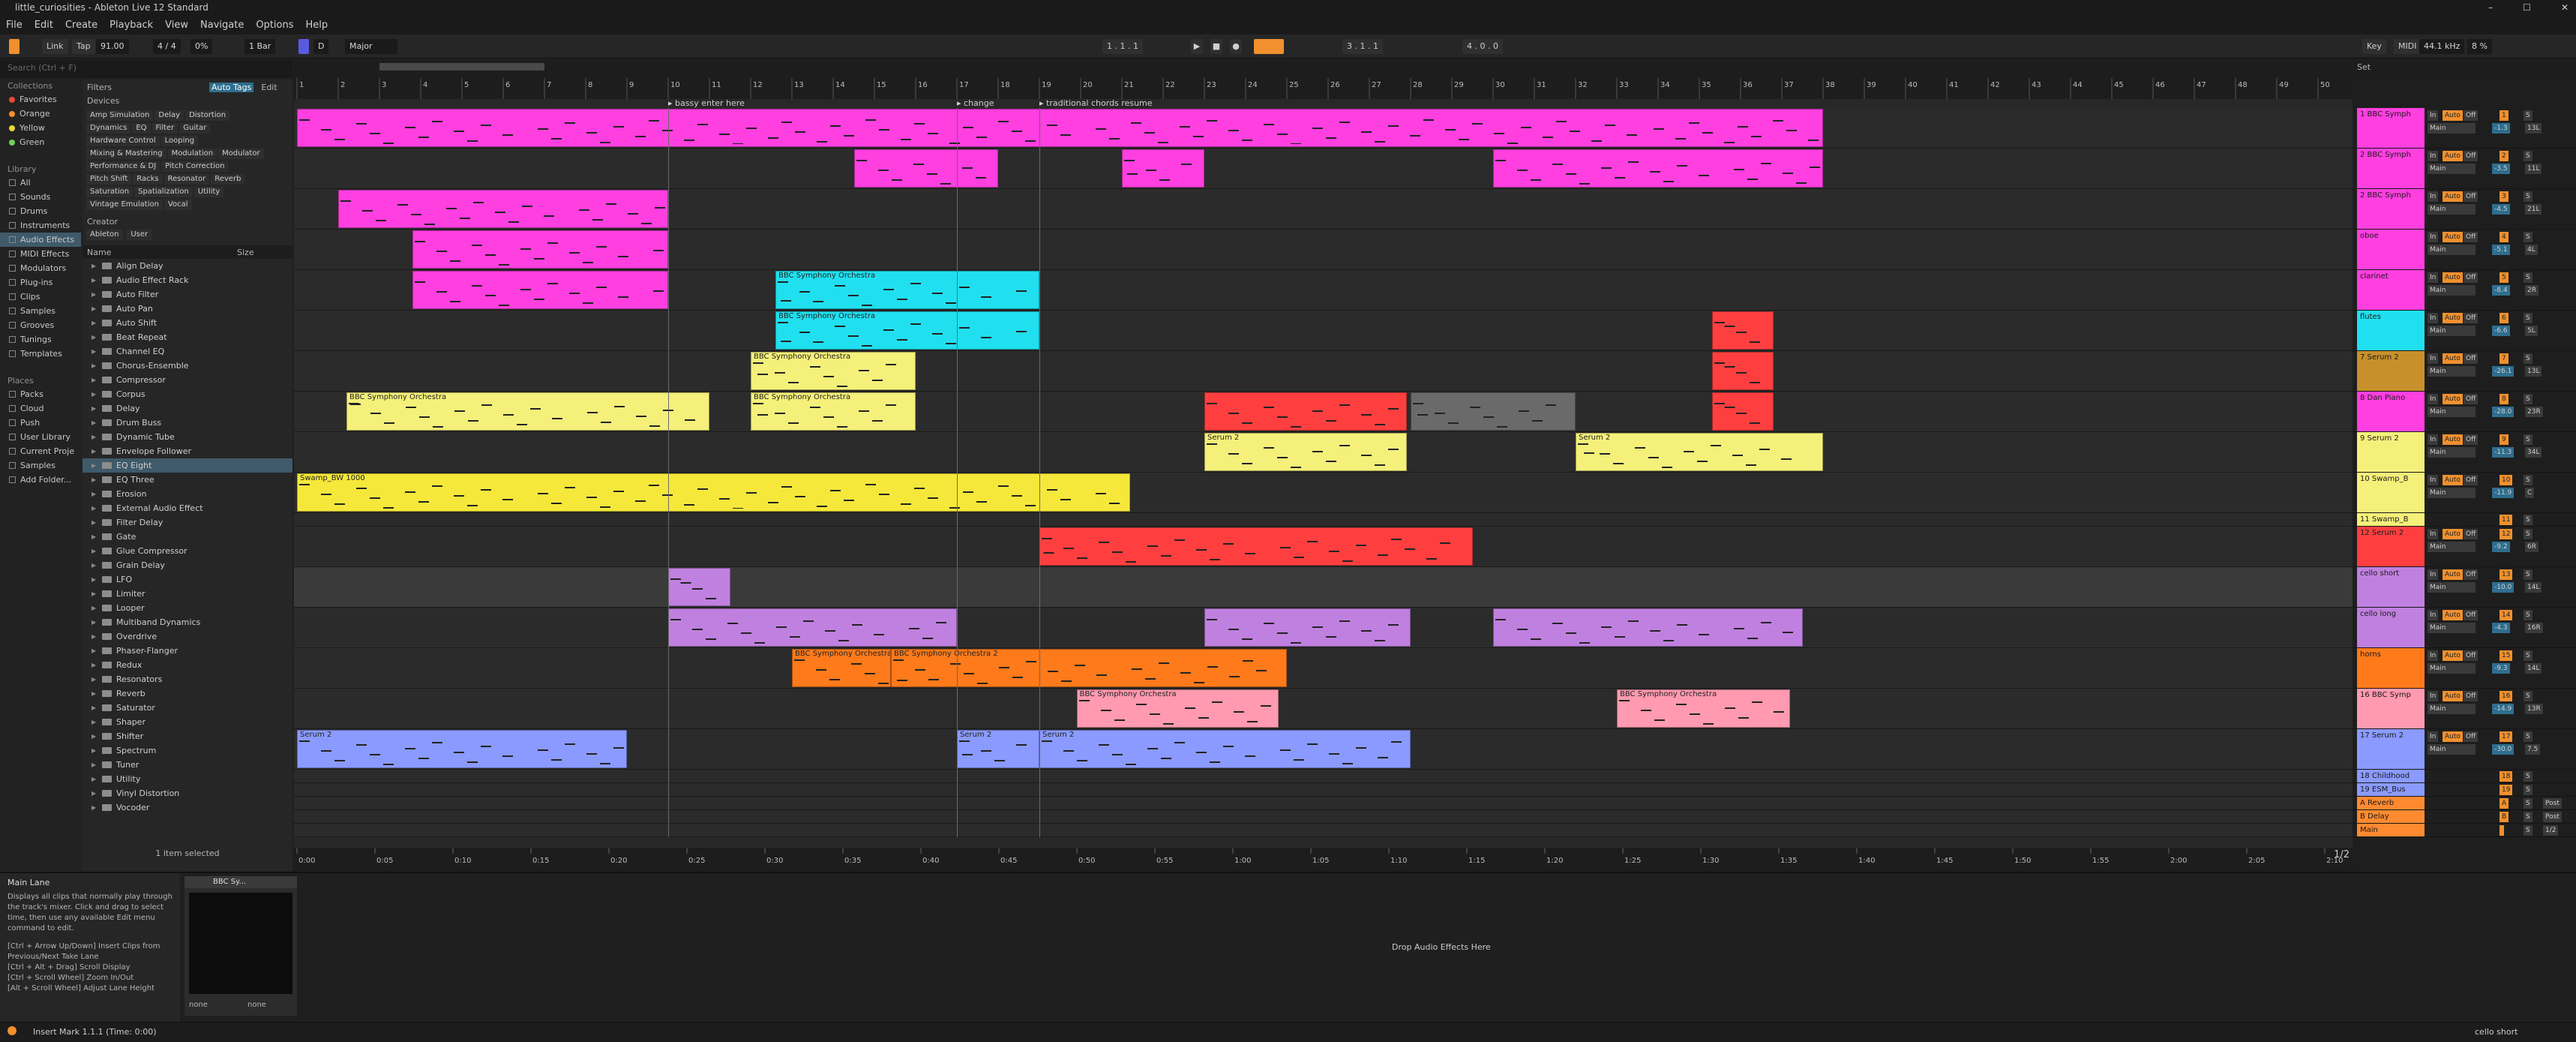 The image size is (2576, 1042). What do you see at coordinates (187, 808) in the screenshot?
I see `device-list-item: ▶ Vocoder` at bounding box center [187, 808].